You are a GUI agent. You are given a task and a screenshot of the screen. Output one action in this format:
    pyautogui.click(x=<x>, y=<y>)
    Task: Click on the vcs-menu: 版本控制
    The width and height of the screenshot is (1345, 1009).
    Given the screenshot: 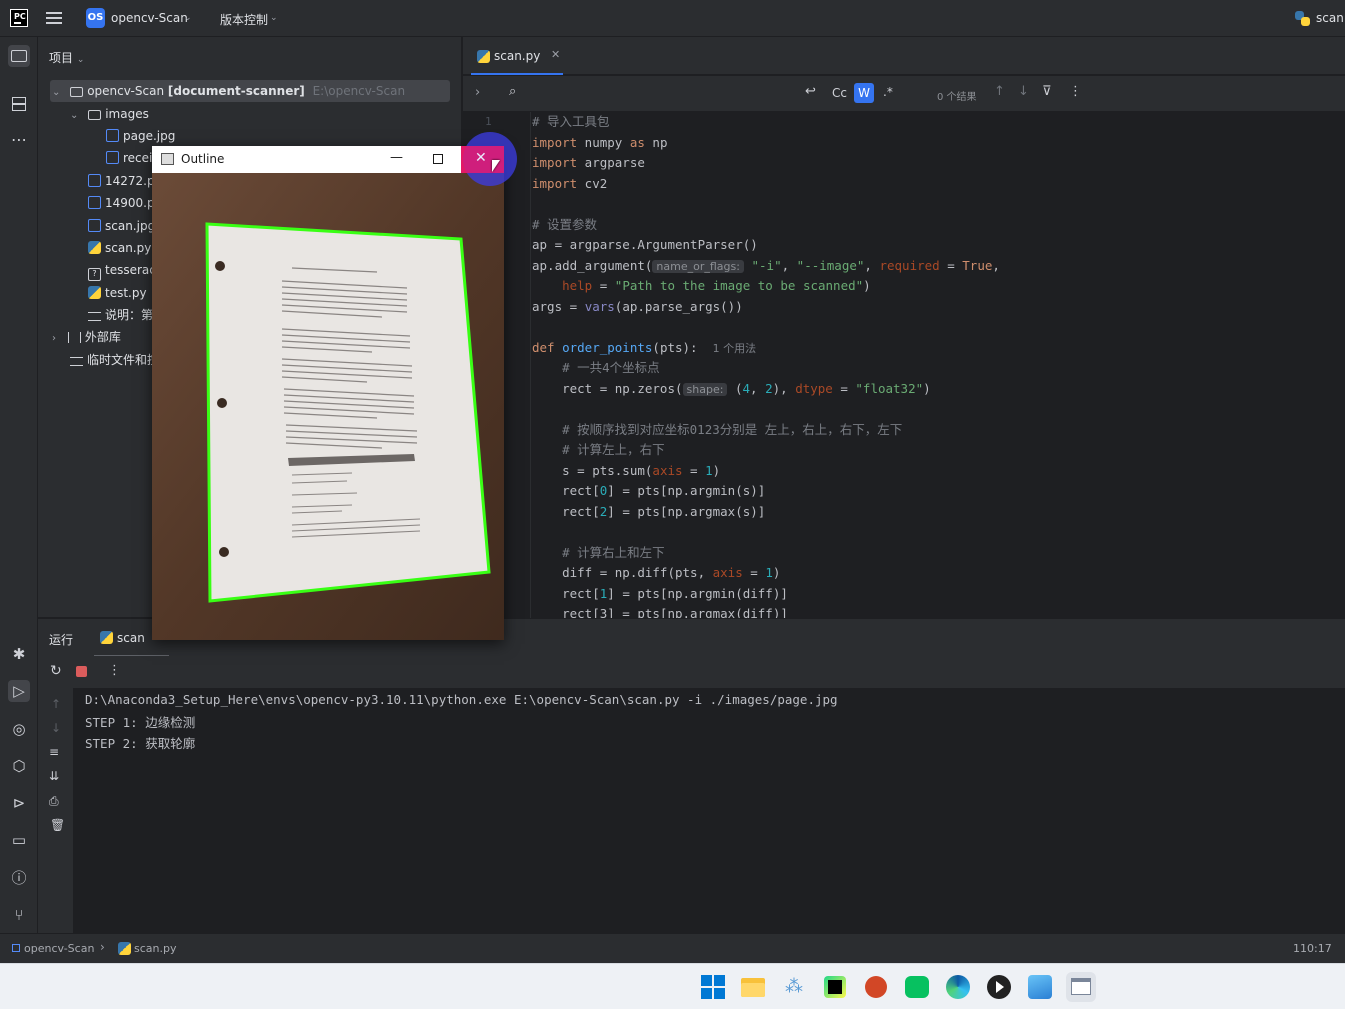 What is the action you would take?
    pyautogui.click(x=244, y=19)
    